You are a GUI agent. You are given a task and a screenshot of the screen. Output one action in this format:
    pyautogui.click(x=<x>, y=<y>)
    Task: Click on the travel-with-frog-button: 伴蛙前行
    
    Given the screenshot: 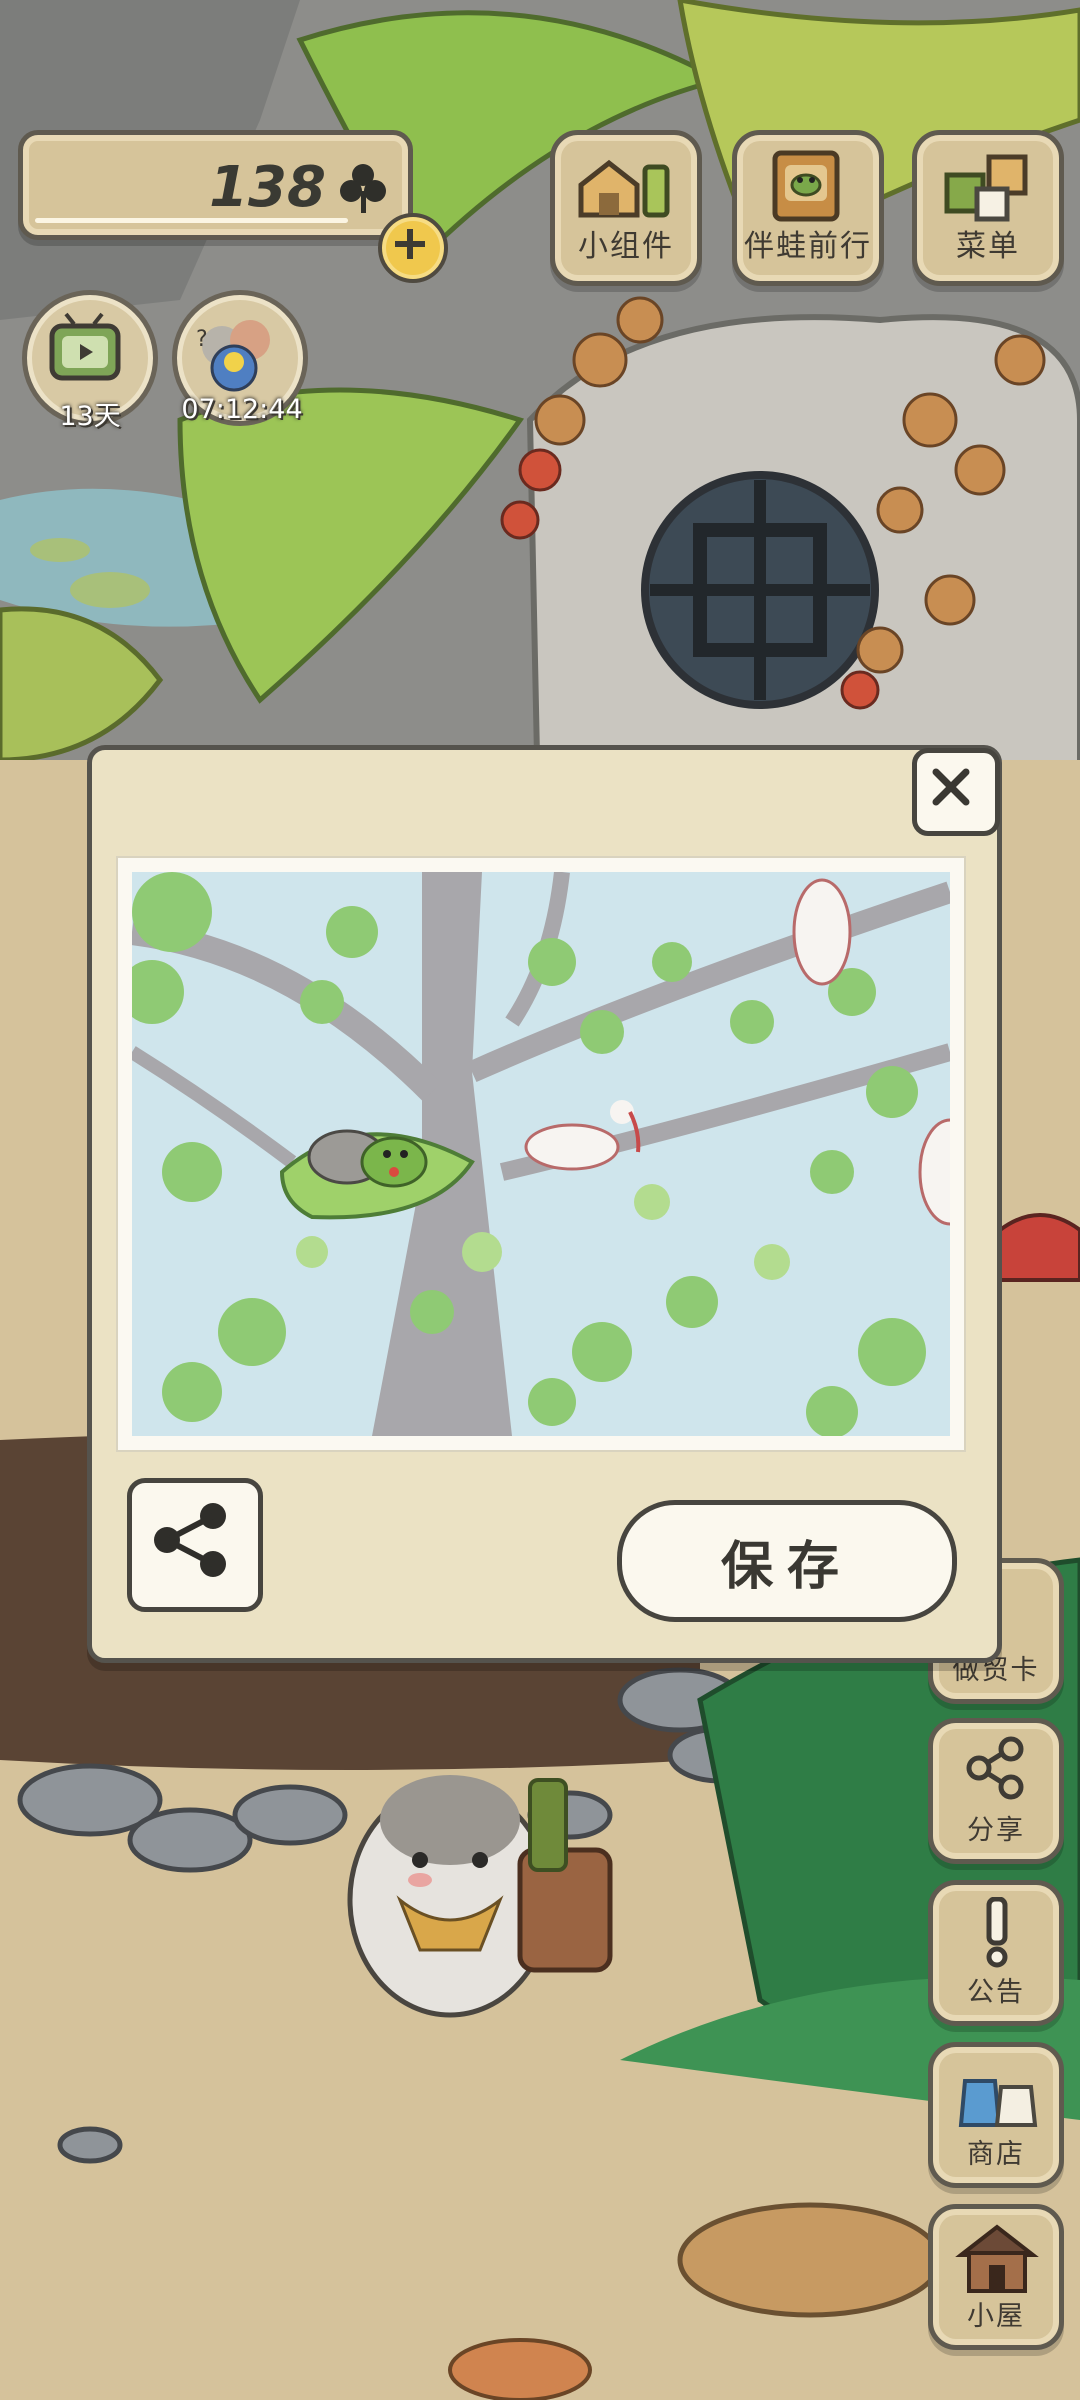 What is the action you would take?
    pyautogui.click(x=808, y=208)
    